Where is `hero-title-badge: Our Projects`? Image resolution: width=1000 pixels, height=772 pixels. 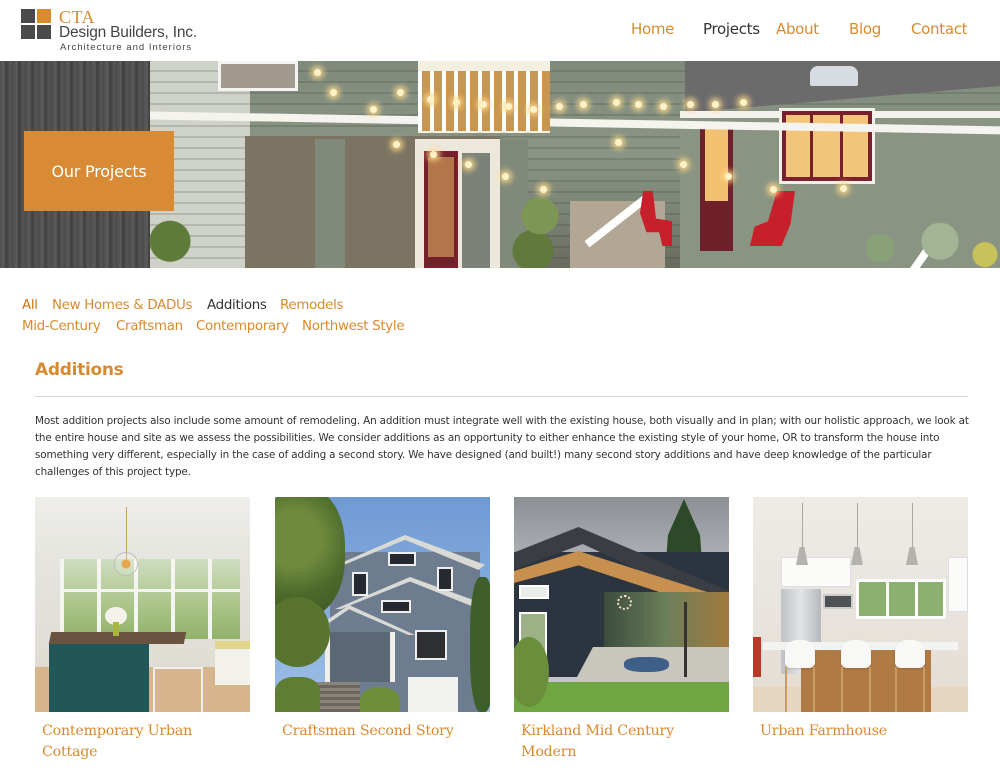 hero-title-badge: Our Projects is located at coordinates (99, 171).